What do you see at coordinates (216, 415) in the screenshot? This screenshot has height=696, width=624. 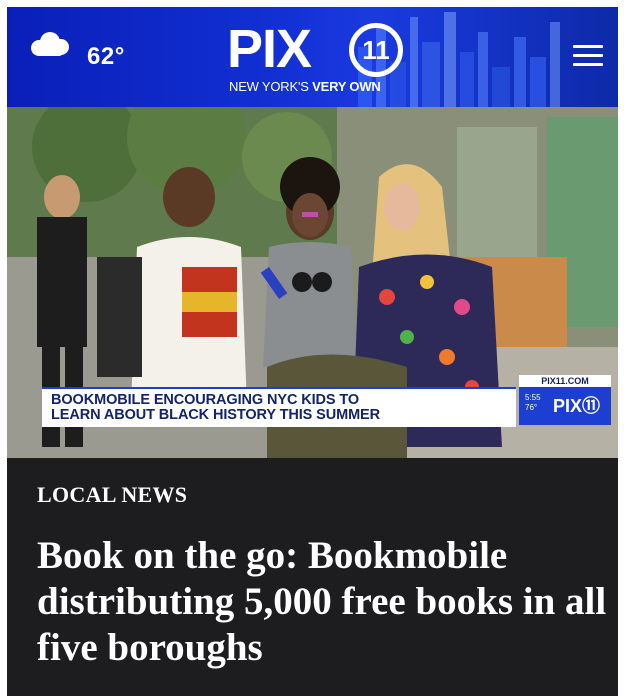 I see `chyron-line-2: LEARN ABOUT BLACK HISTORY THIS SUMMER` at bounding box center [216, 415].